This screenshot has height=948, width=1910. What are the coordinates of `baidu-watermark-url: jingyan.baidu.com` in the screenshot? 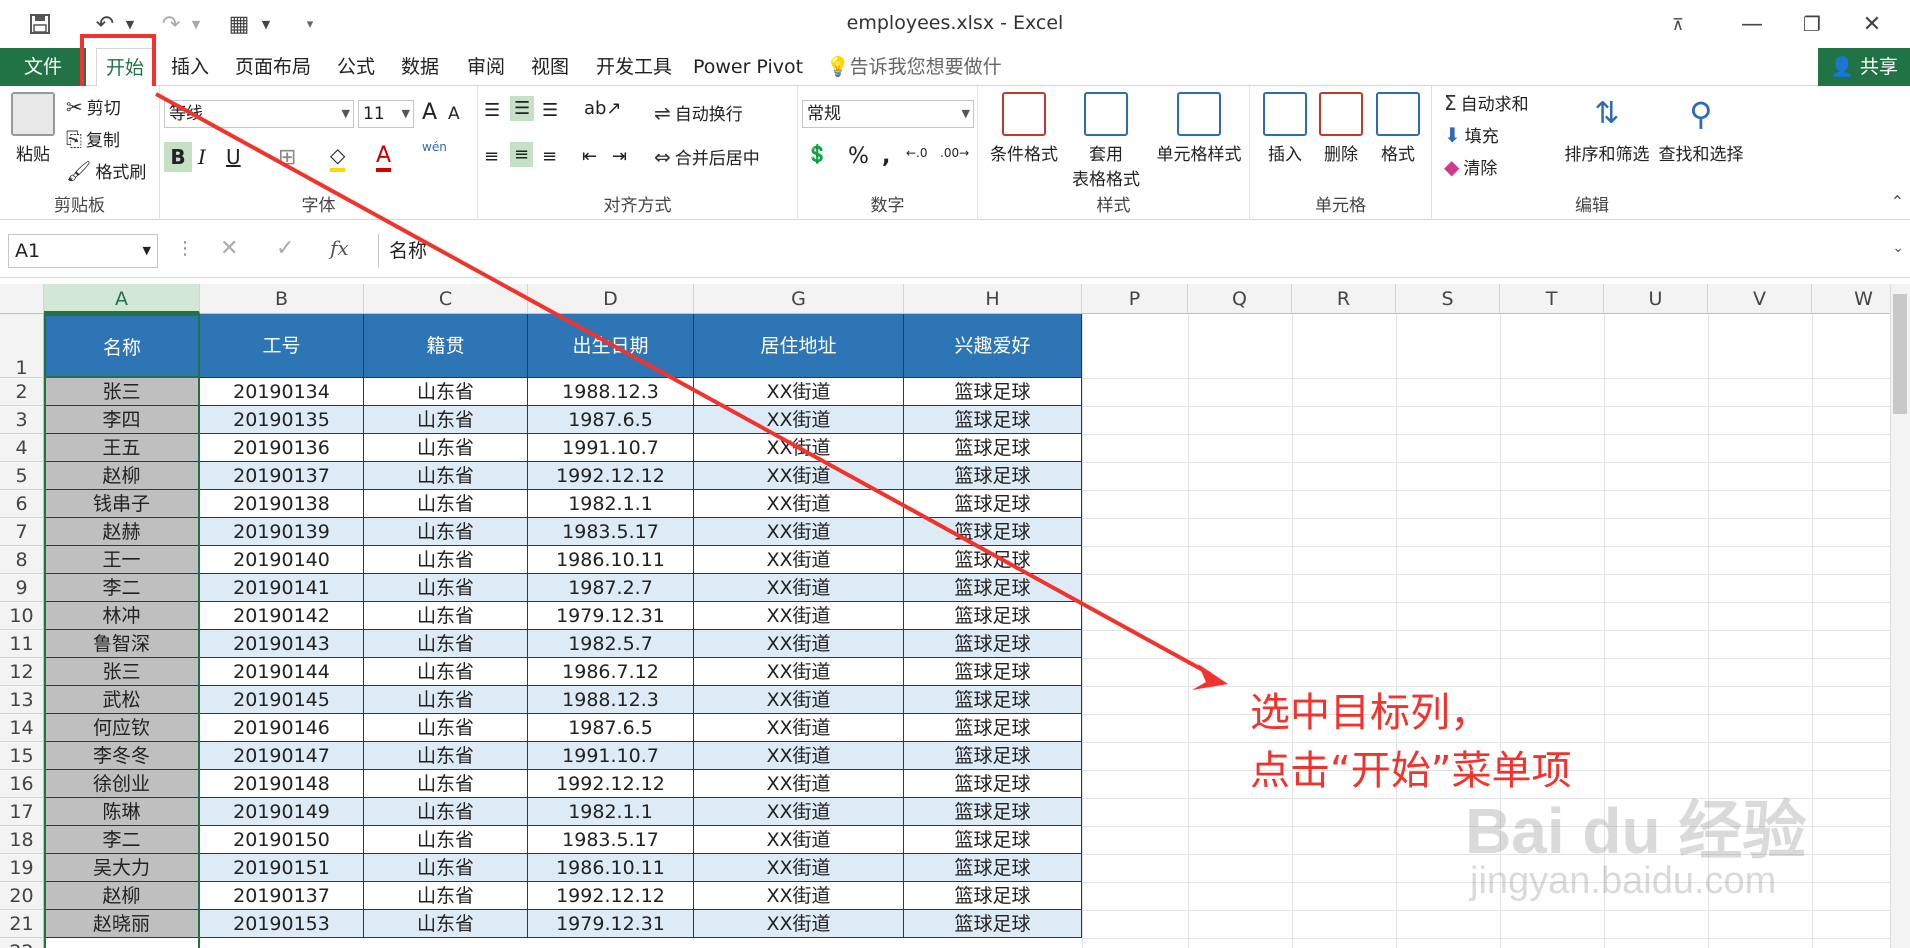 It's located at (1623, 881).